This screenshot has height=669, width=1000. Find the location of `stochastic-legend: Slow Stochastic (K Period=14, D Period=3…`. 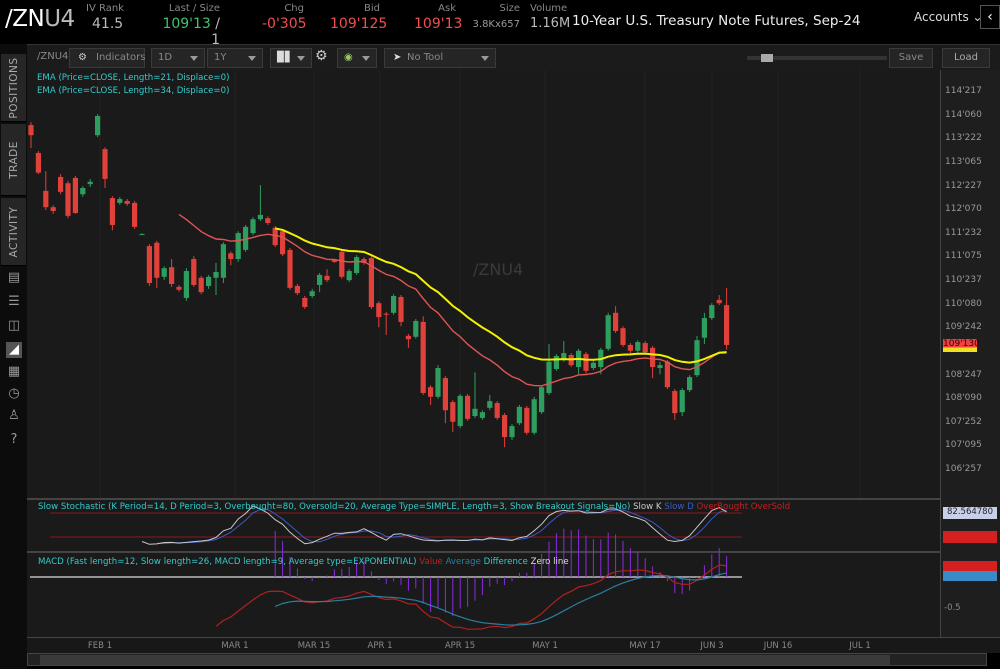

stochastic-legend: Slow Stochastic (K Period=14, D Period=3… is located at coordinates (414, 507).